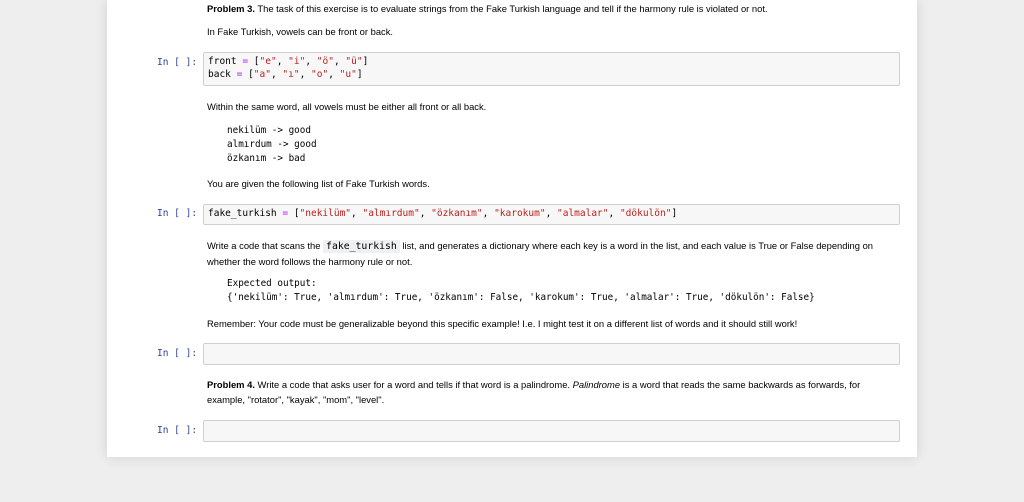  I want to click on fake-turkish-string: "dökulön", so click(645, 213).